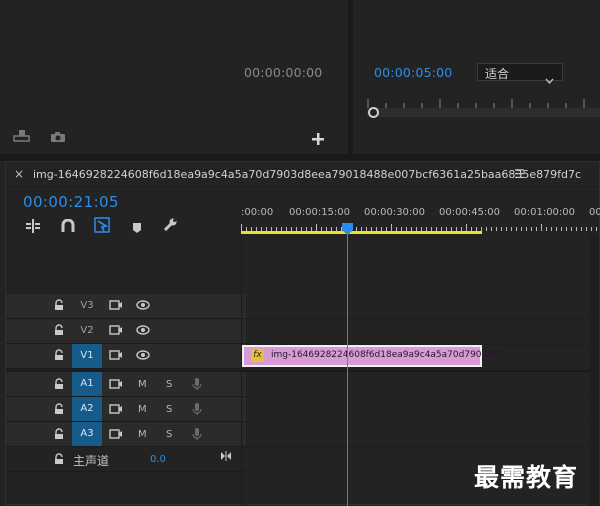 The width and height of the screenshot is (600, 506). I want to click on master-volume-value: 0.0, so click(158, 459).